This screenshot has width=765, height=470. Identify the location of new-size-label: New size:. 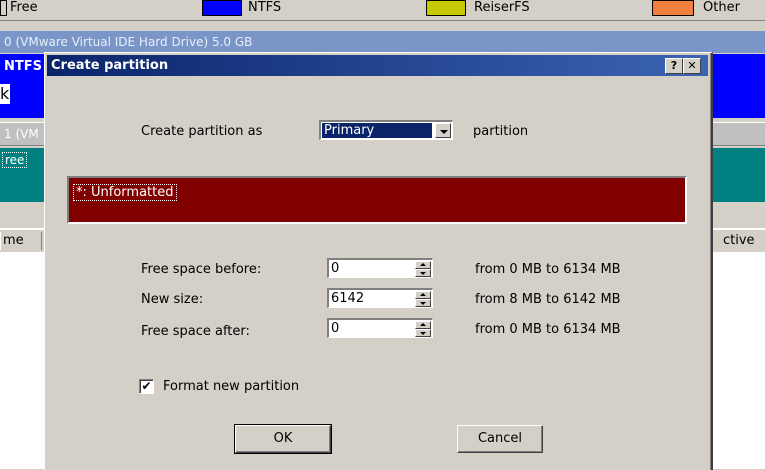
(172, 299).